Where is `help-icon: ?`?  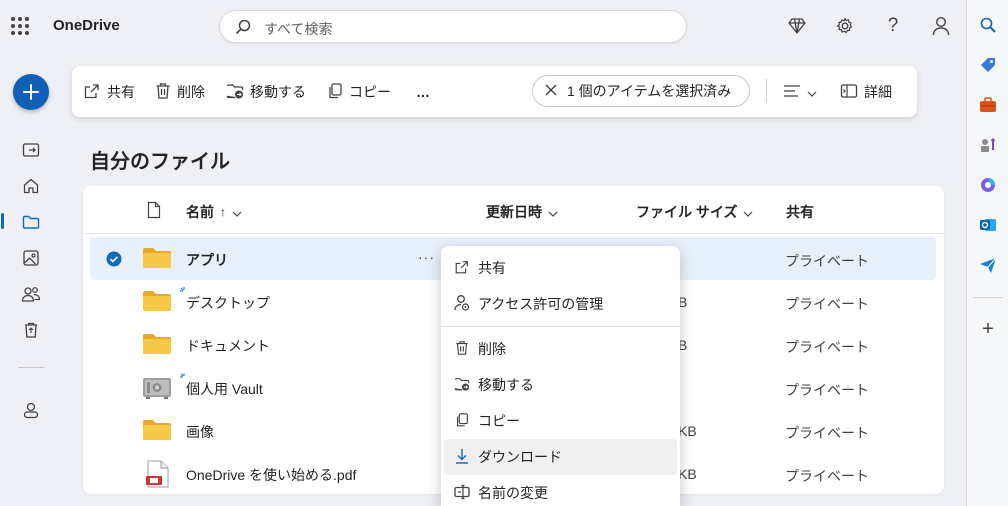
help-icon: ? is located at coordinates (893, 26).